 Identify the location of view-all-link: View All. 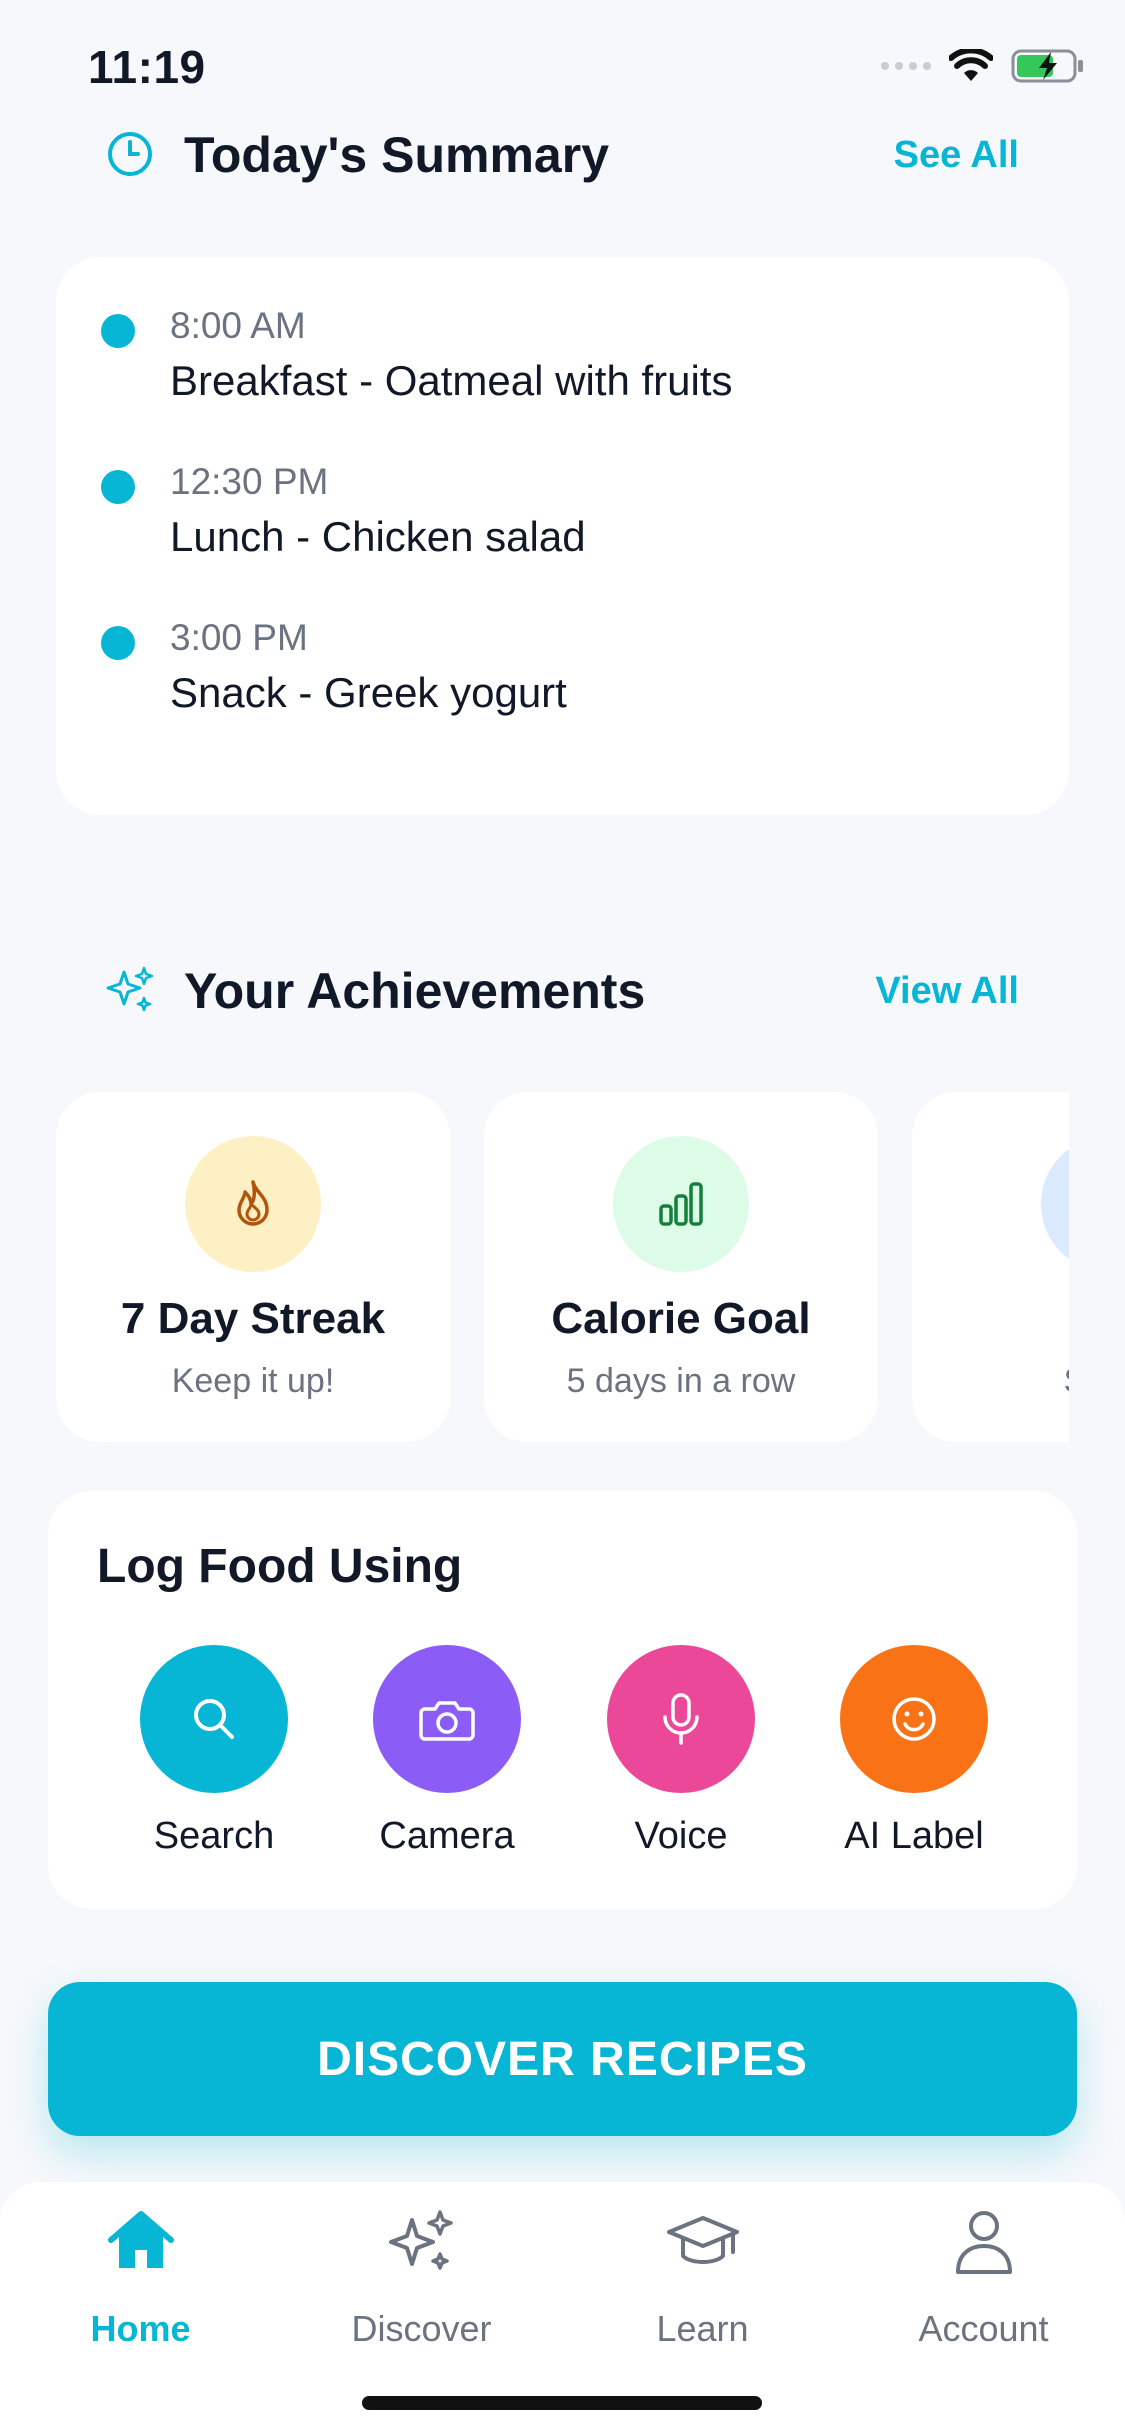
(947, 991).